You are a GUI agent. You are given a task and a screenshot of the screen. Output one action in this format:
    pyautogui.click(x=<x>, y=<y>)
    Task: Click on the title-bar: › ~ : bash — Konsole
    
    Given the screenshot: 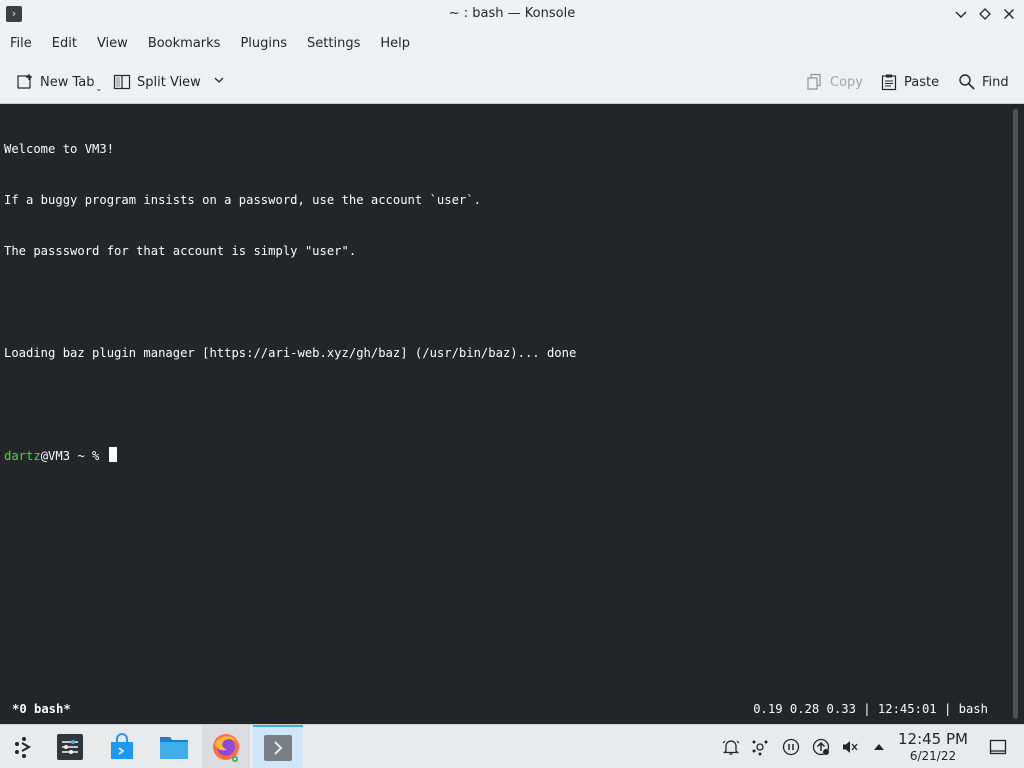 What is the action you would take?
    pyautogui.click(x=512, y=14)
    